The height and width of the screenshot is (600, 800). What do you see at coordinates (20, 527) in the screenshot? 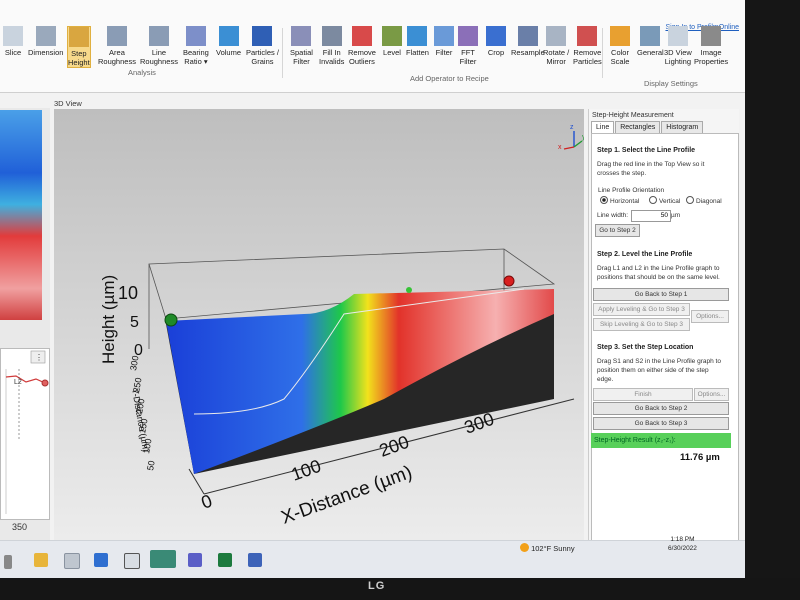
I see `profile-axis-value: 350` at bounding box center [20, 527].